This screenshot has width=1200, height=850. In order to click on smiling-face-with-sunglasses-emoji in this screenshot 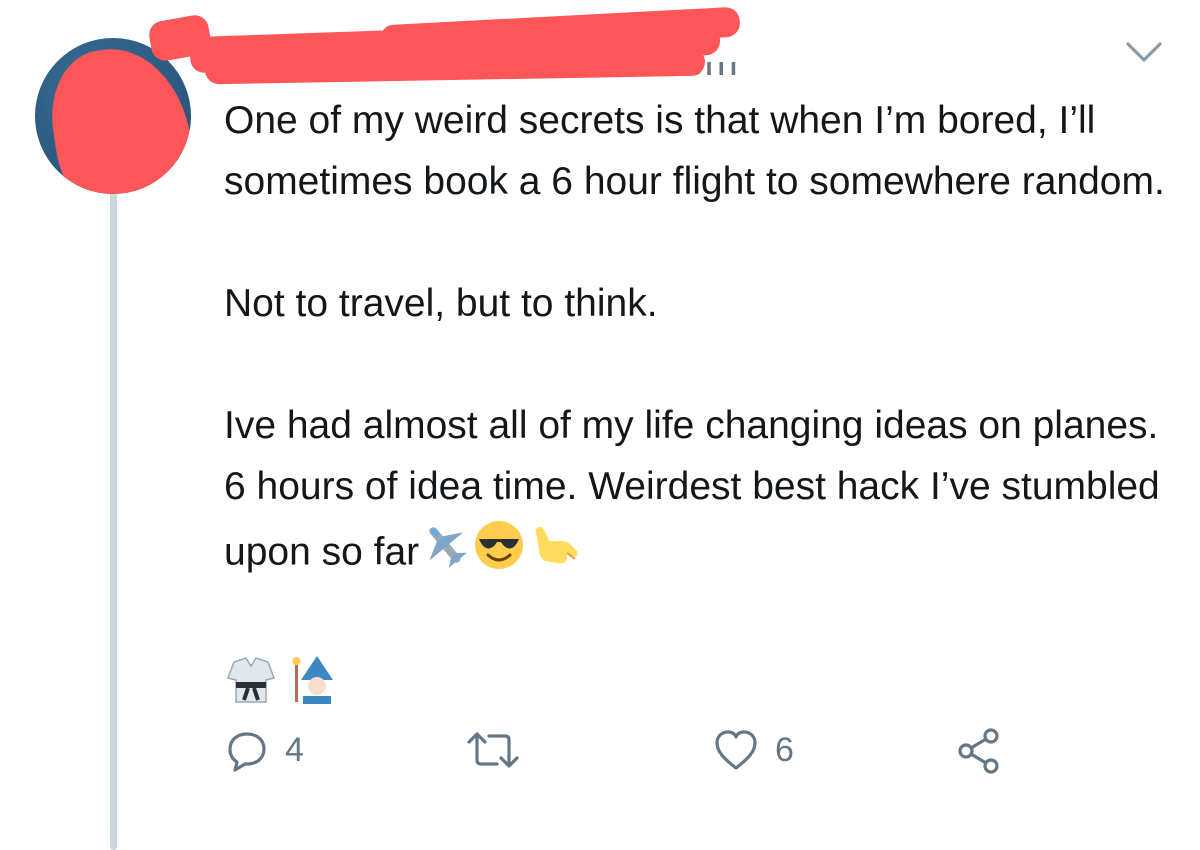, I will do `click(499, 554)`.